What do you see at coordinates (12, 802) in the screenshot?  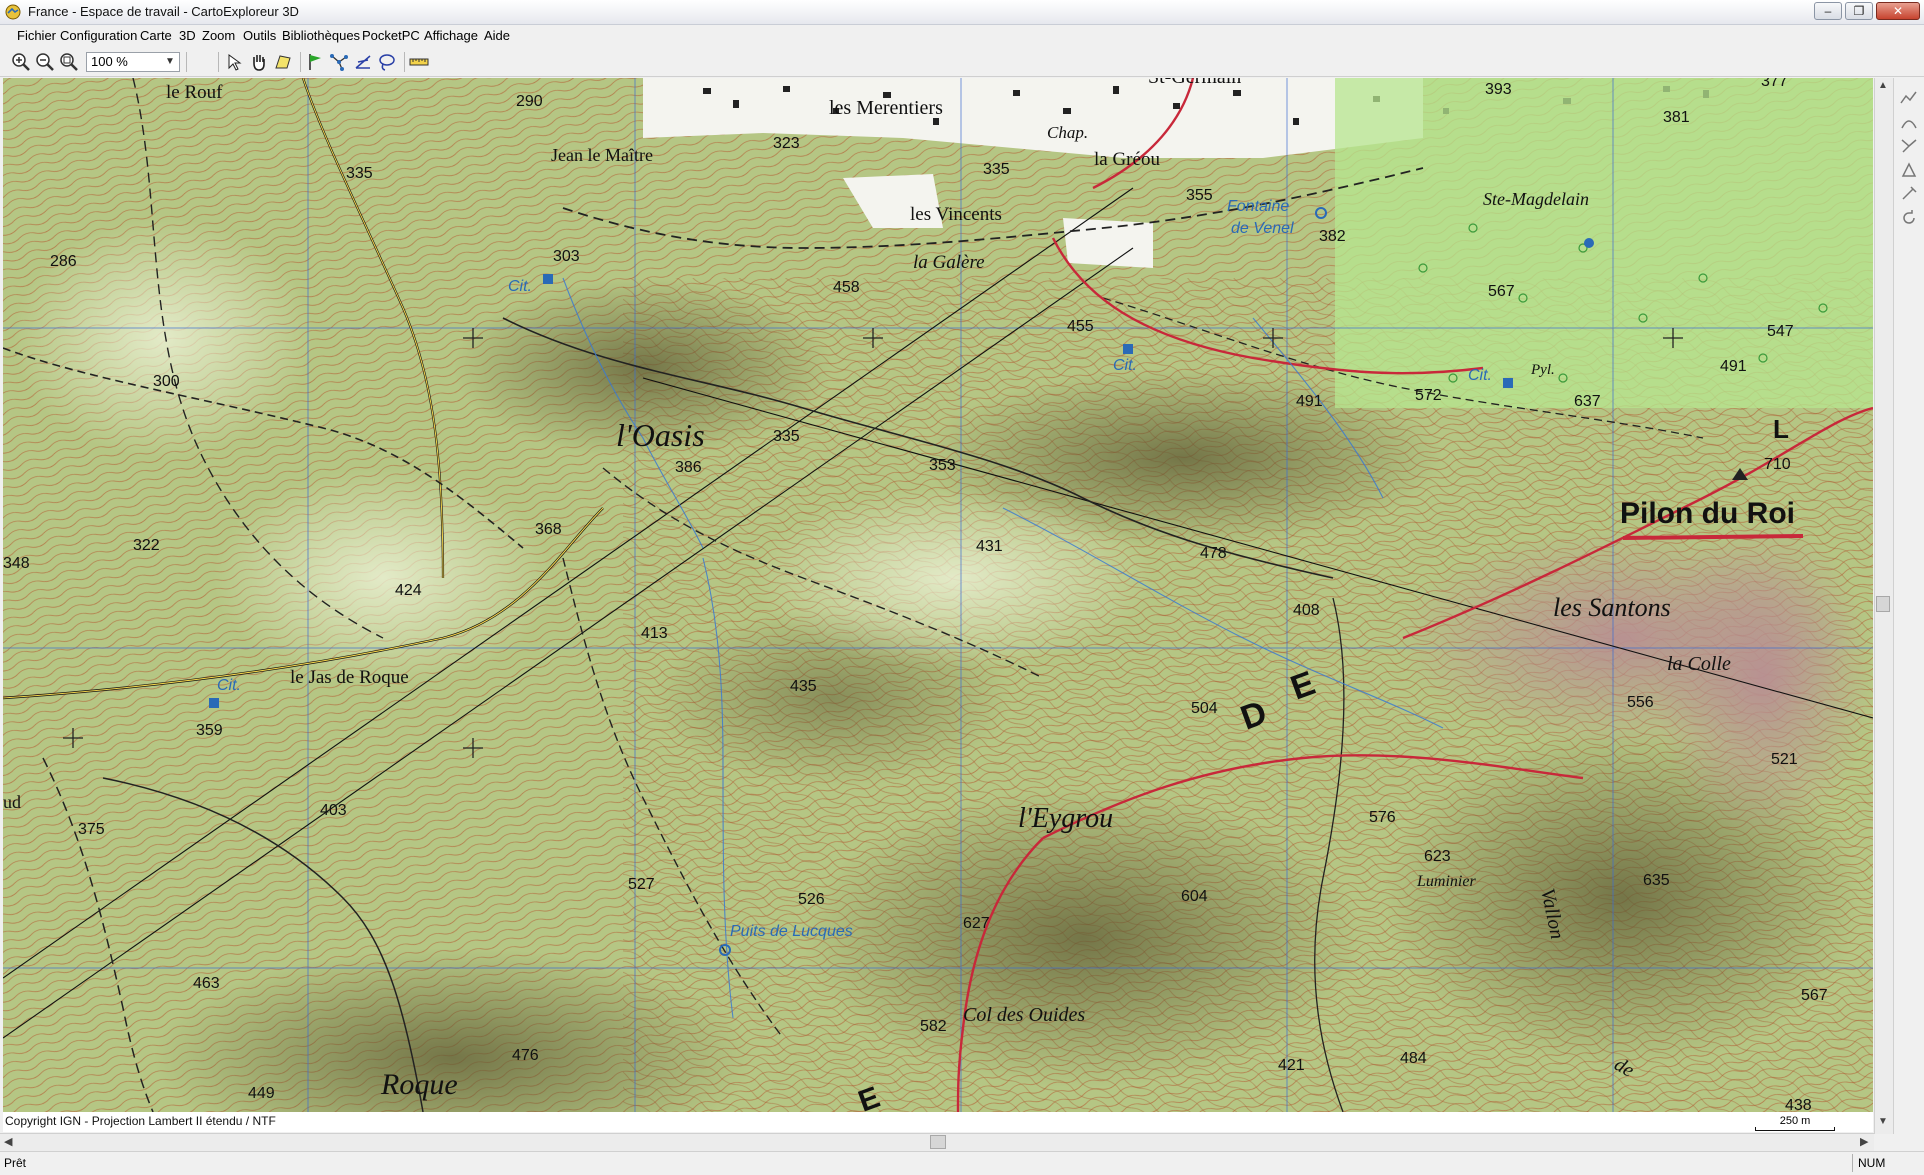 I see `place-label: ud` at bounding box center [12, 802].